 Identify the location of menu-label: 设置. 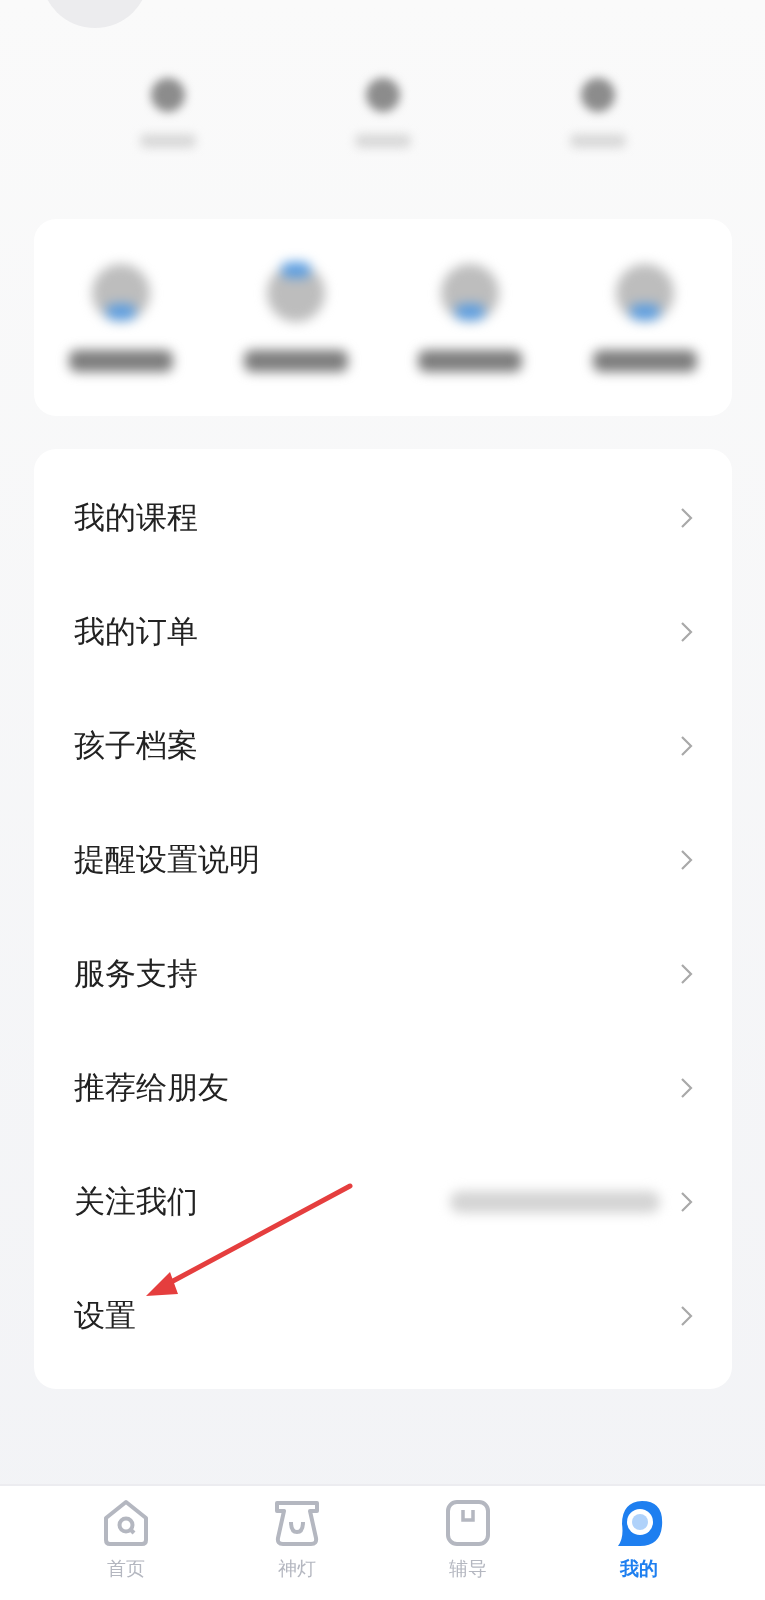
(105, 1315).